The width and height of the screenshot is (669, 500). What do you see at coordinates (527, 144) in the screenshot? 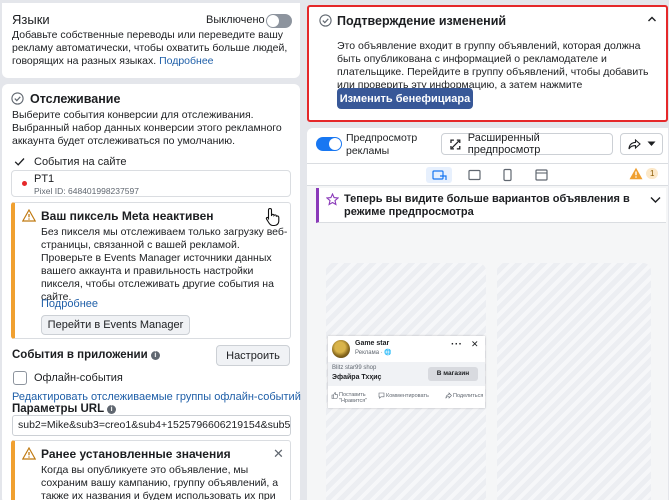
I see `advanced-preview-button: Расширенный предпросмотр` at bounding box center [527, 144].